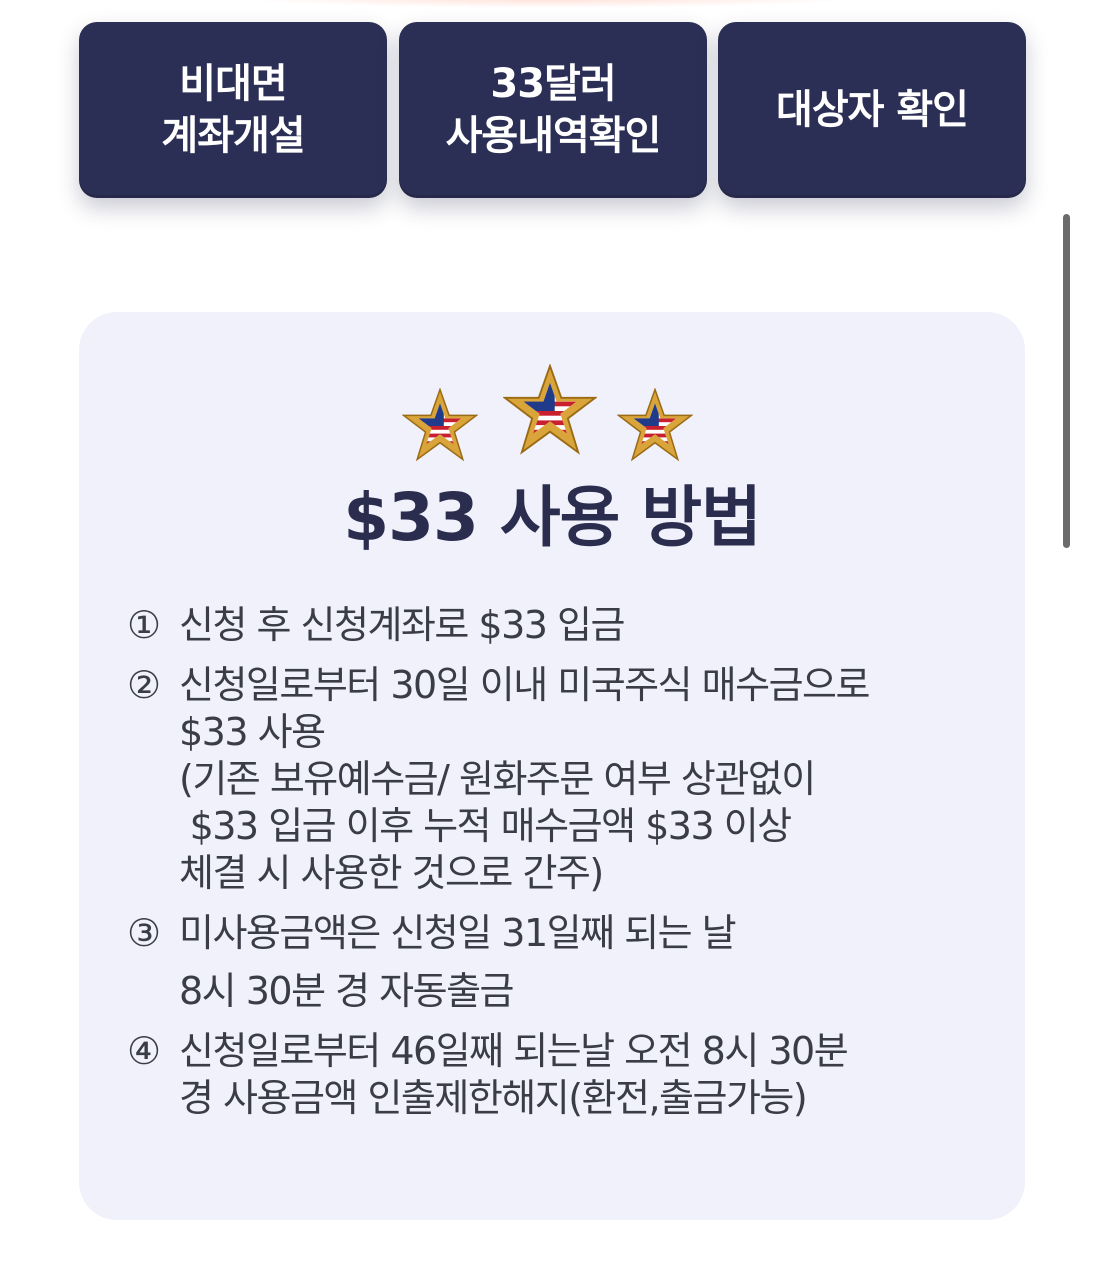 This screenshot has width=1104, height=1280. Describe the element at coordinates (402, 625) in the screenshot. I see `step-text: 신청 후 신청계좌로 $33 입금` at that location.